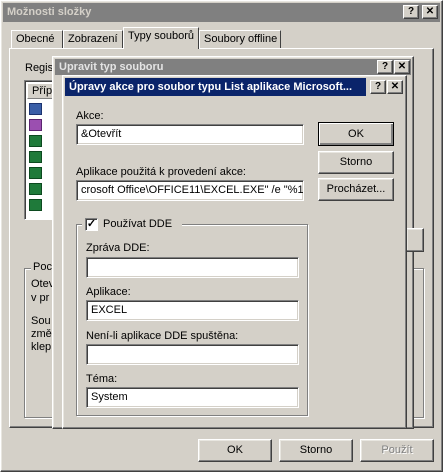 The image size is (443, 472). Describe the element at coordinates (356, 134) in the screenshot. I see `dialog-ok-button: OK` at that location.